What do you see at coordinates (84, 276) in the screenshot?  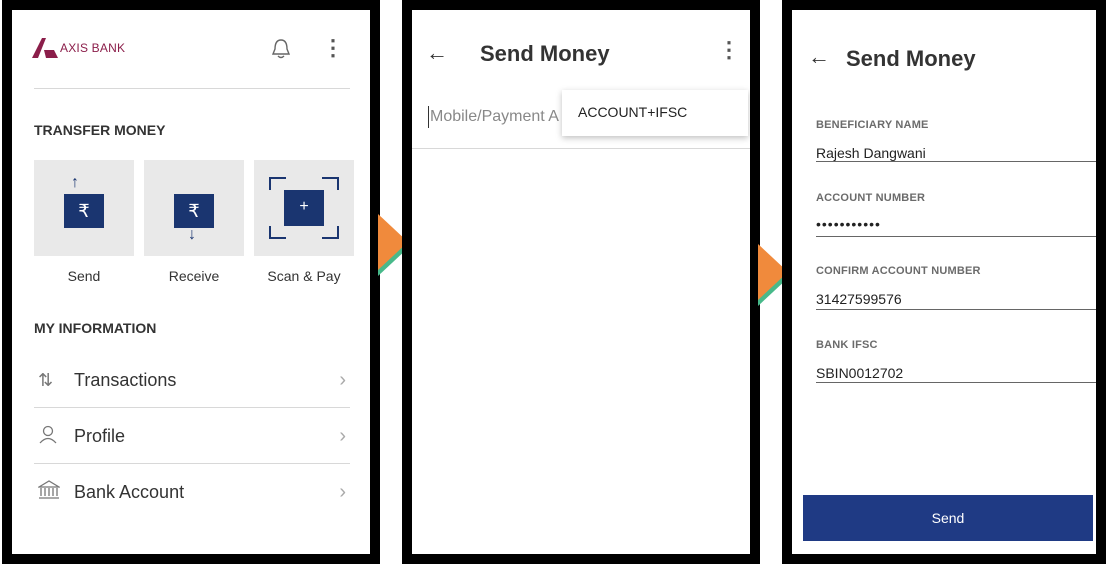 I see `send-label: Send` at bounding box center [84, 276].